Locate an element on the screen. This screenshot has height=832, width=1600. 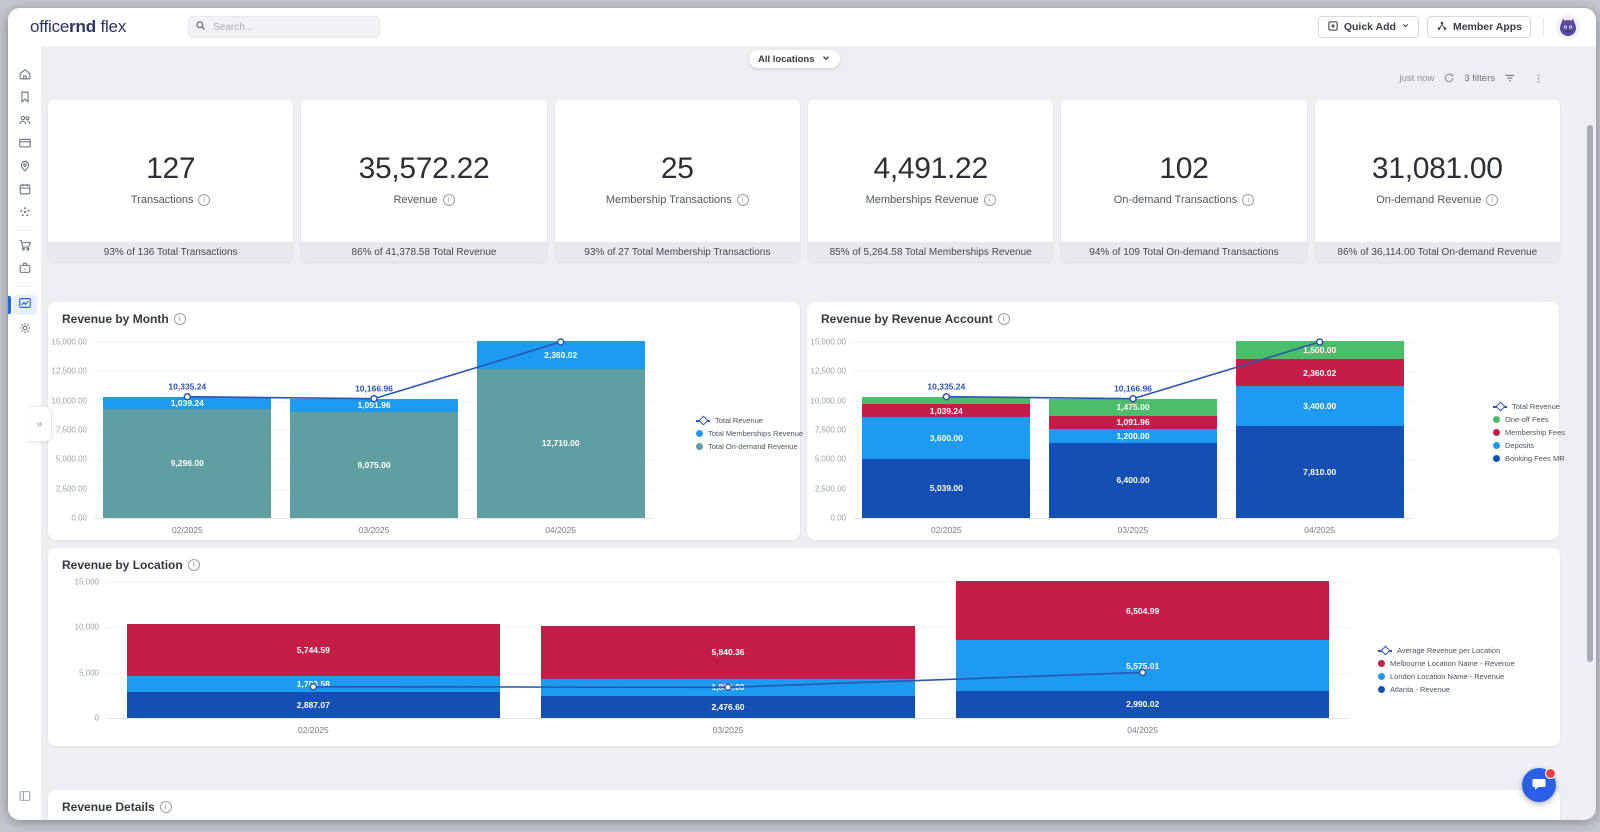
chat-button is located at coordinates (1539, 785).